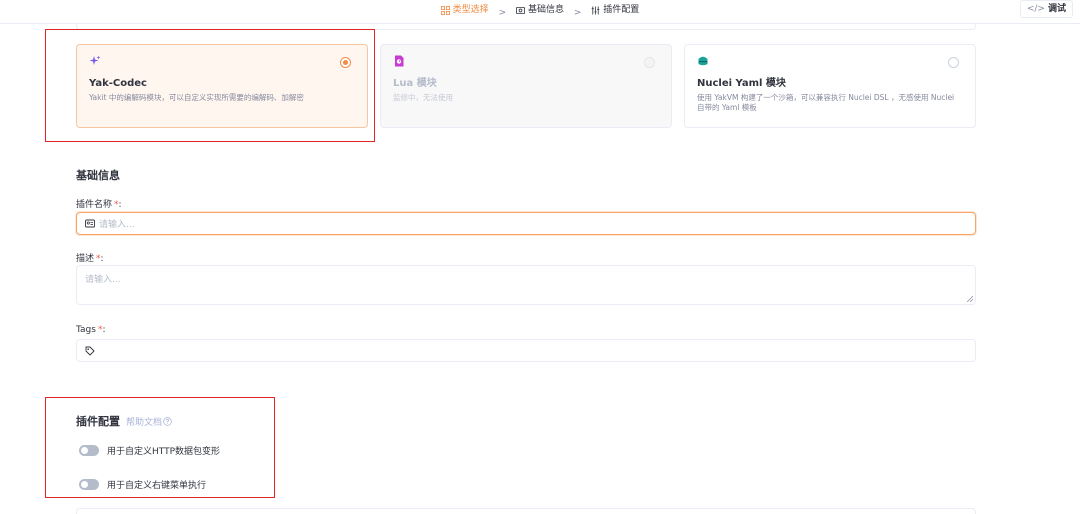 The image size is (1080, 514). Describe the element at coordinates (703, 61) in the screenshot. I see `nuclei-icon` at that location.